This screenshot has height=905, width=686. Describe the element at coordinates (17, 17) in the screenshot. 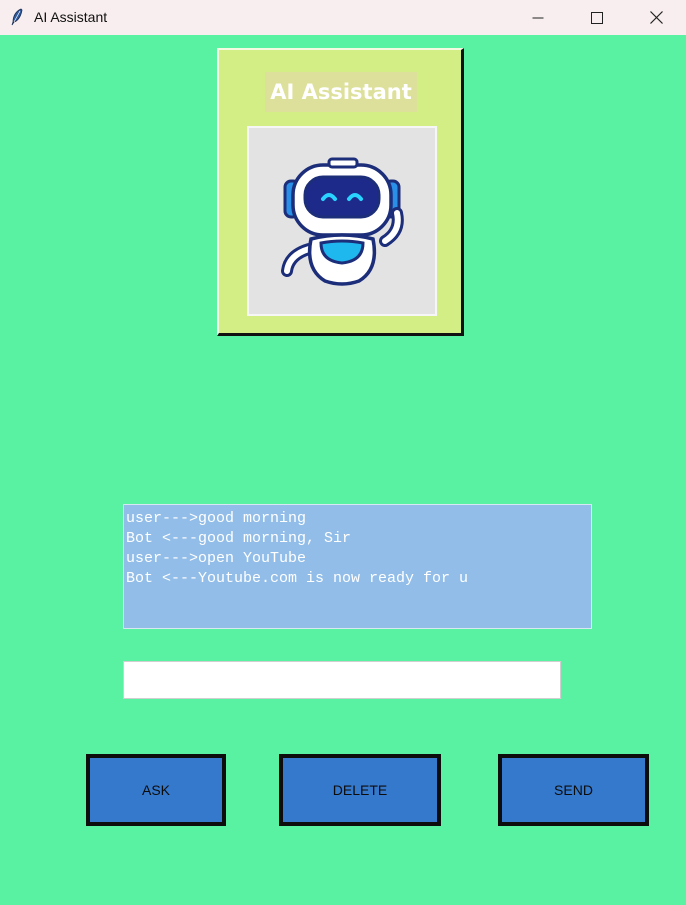

I see `feather-icon` at that location.